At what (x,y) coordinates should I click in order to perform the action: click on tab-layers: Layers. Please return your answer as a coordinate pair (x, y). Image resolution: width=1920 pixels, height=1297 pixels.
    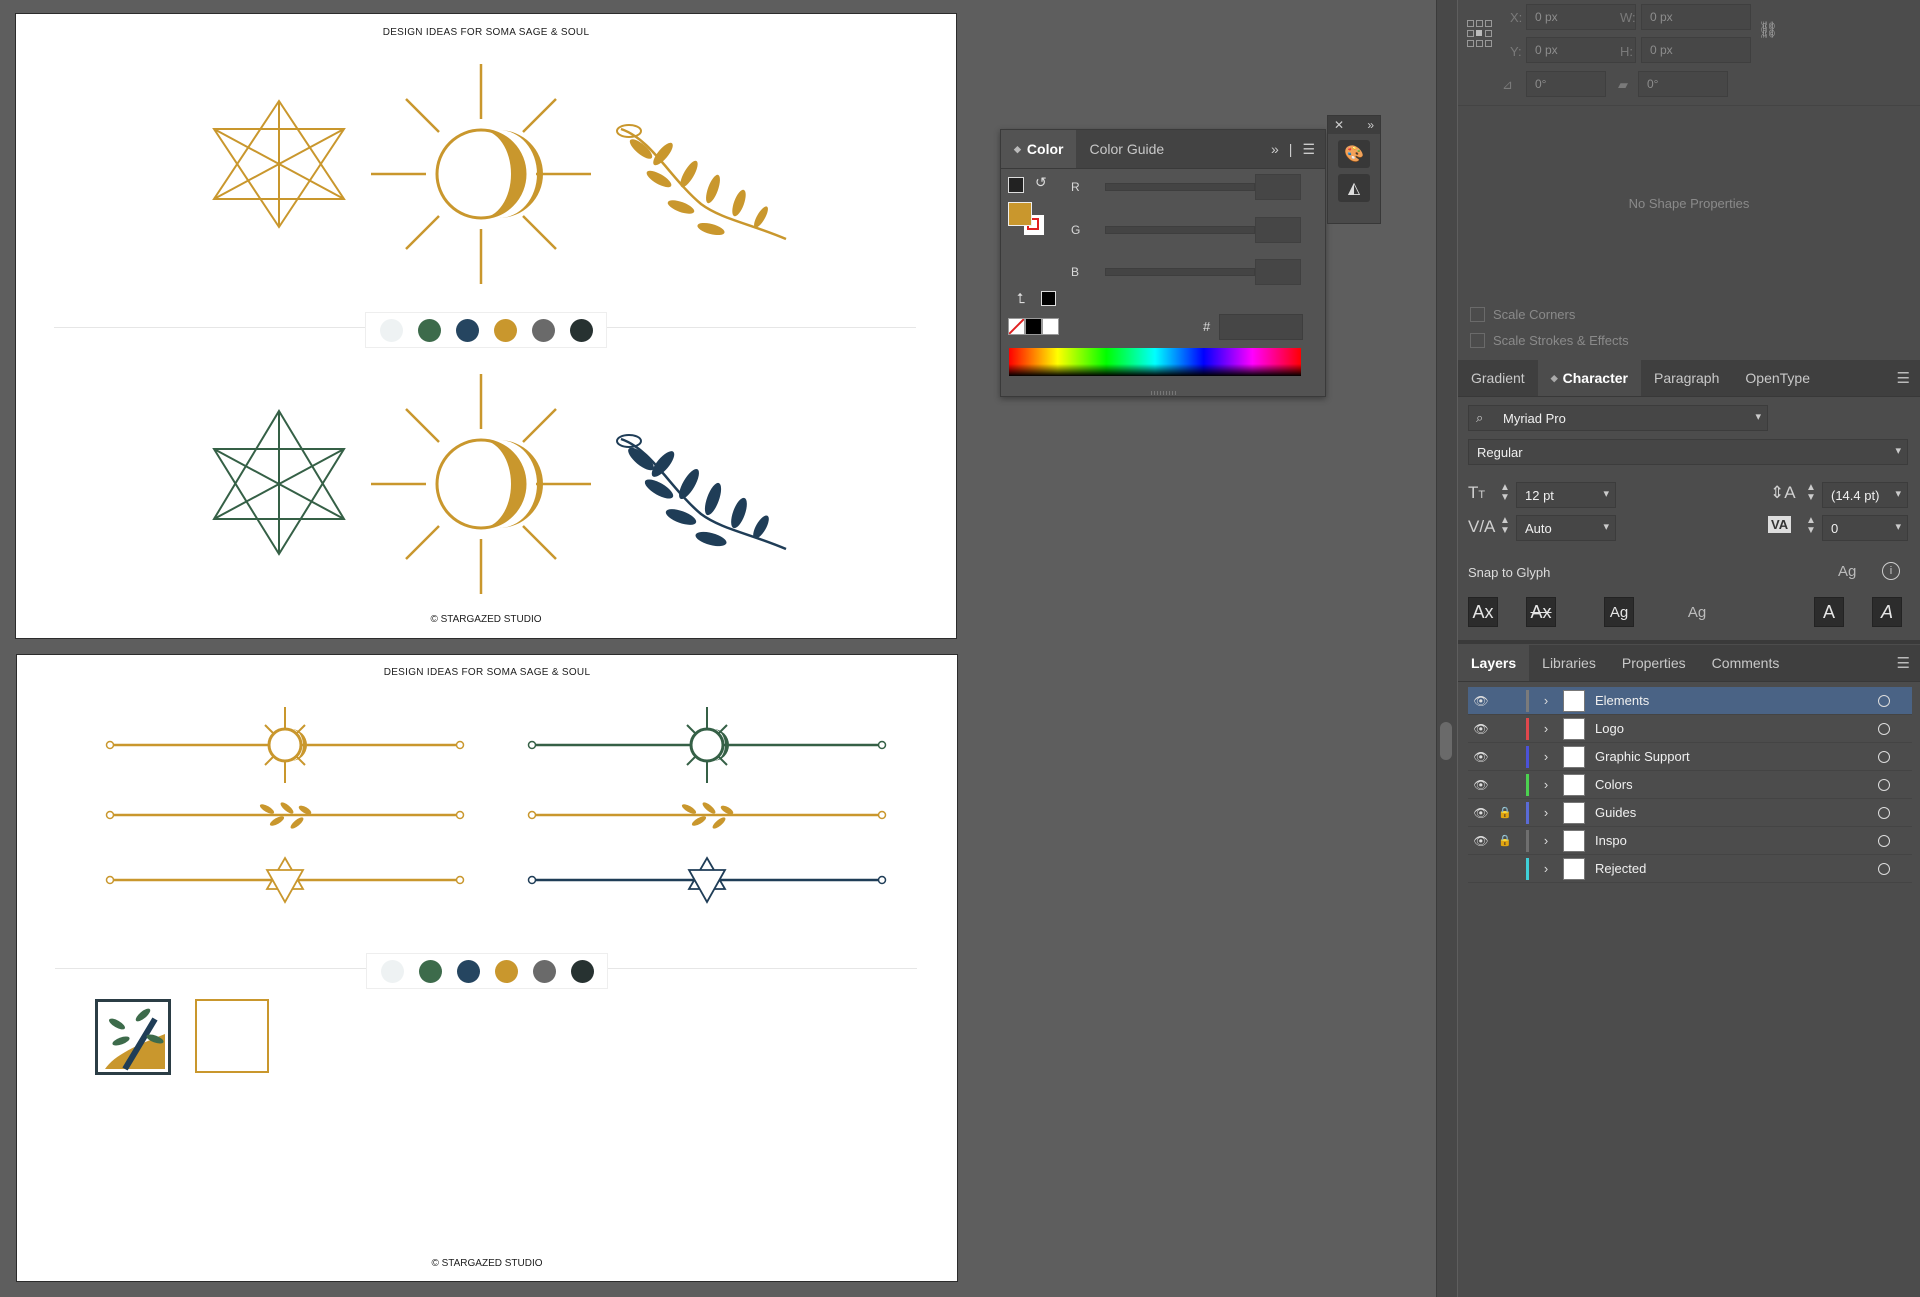
    Looking at the image, I should click on (1494, 663).